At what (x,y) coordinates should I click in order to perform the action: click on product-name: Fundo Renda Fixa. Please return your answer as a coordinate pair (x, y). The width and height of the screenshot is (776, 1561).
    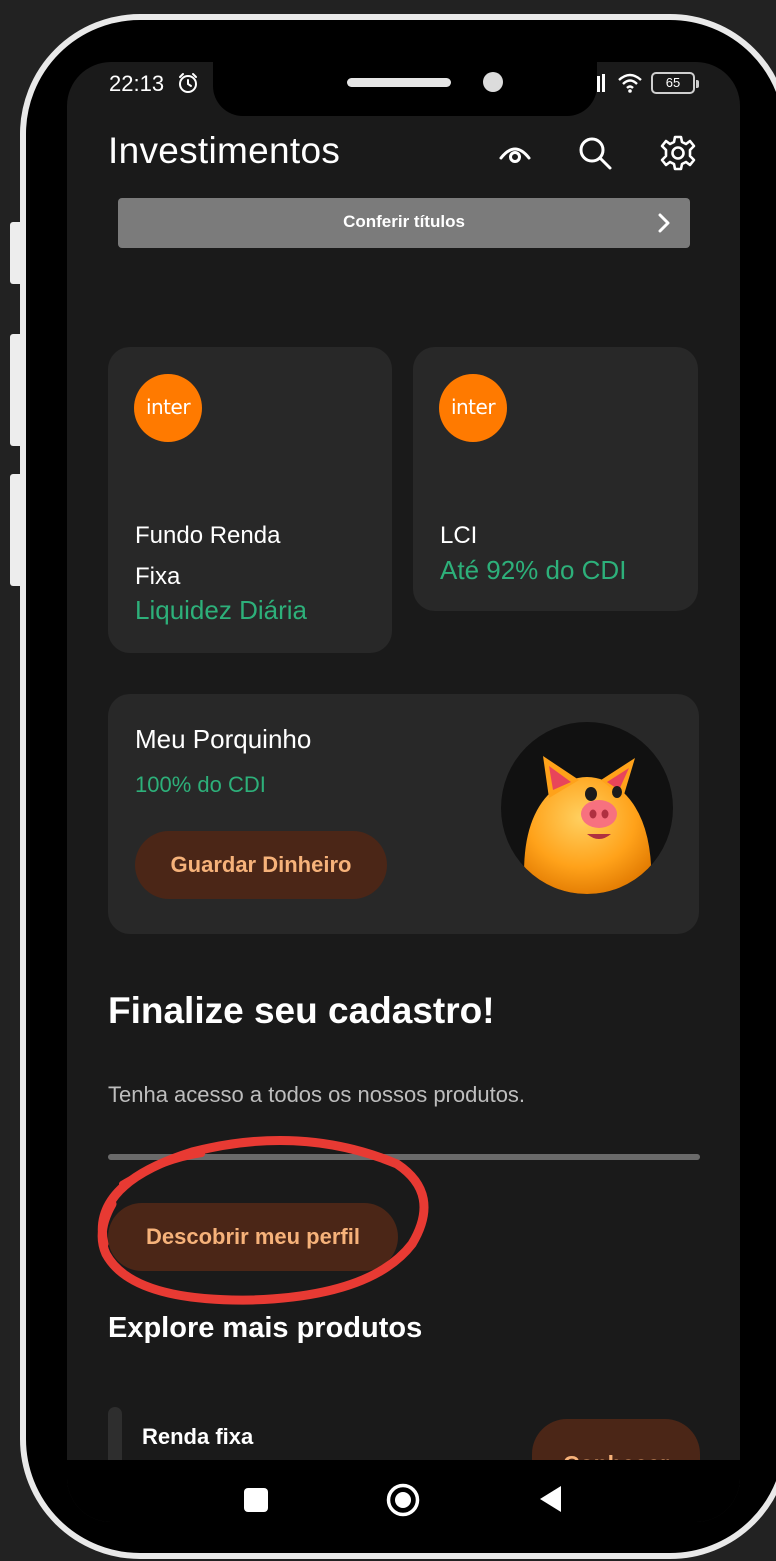
    Looking at the image, I should click on (208, 556).